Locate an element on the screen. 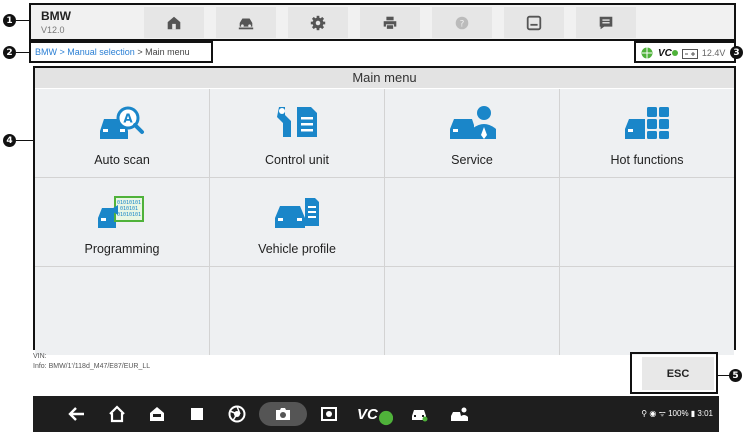  control-unit-tile: Control unit is located at coordinates (297, 133).